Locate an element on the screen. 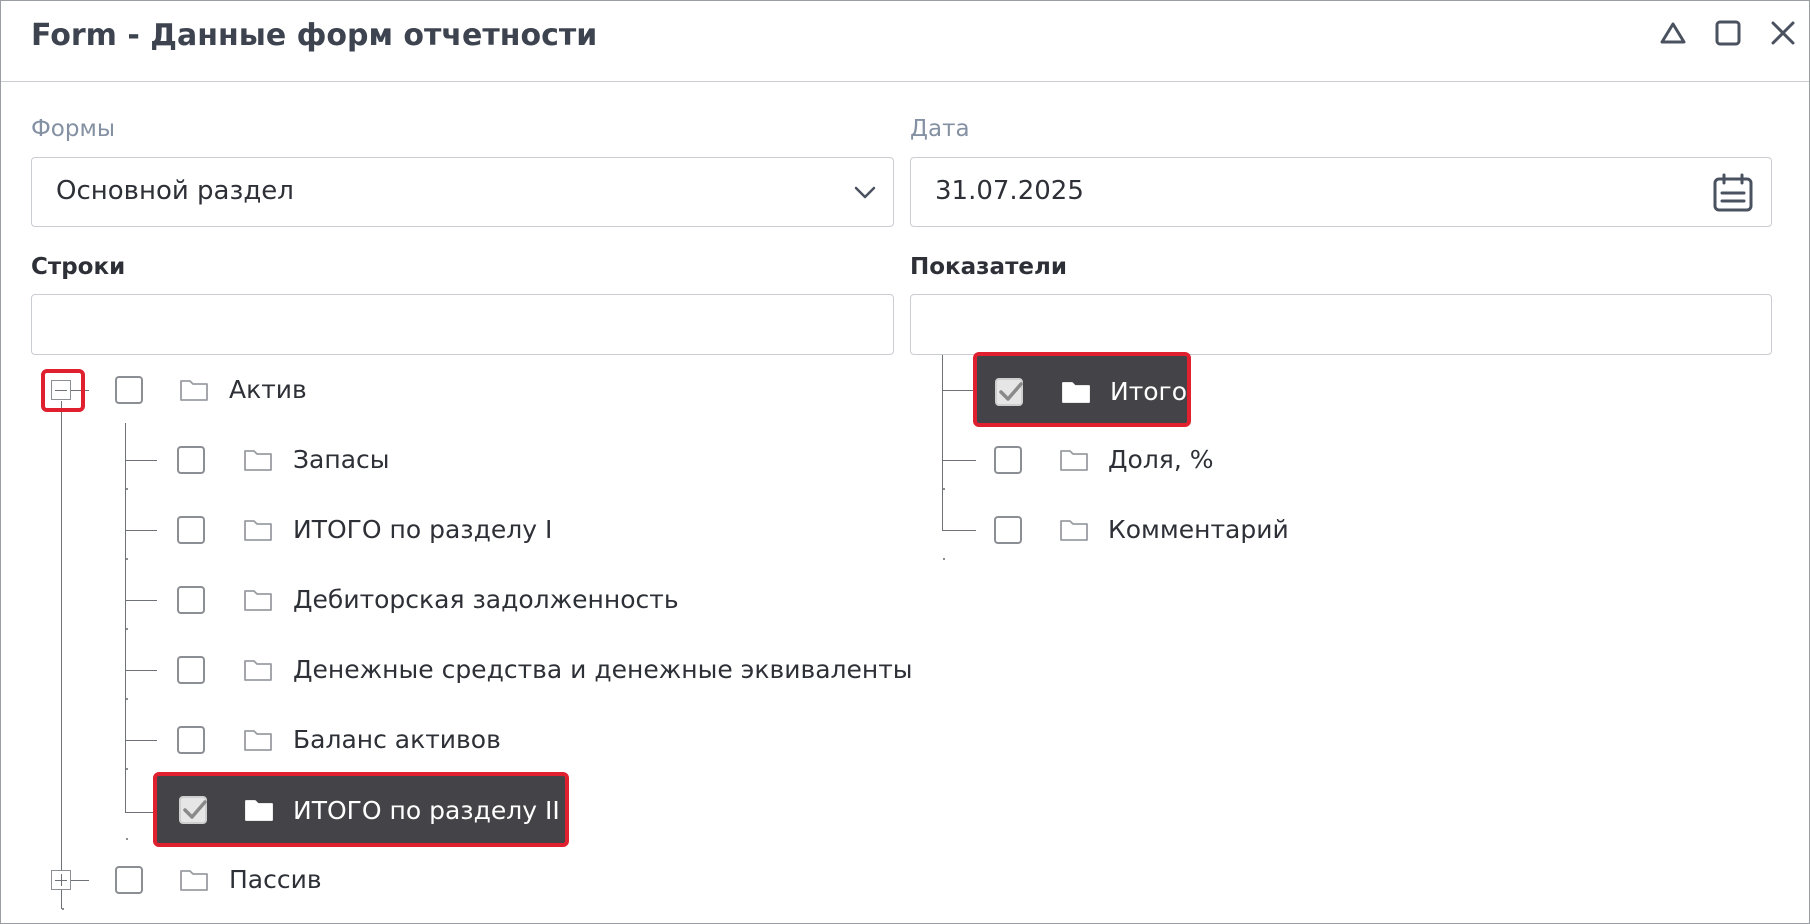  checkbox-zapasy is located at coordinates (191, 460).